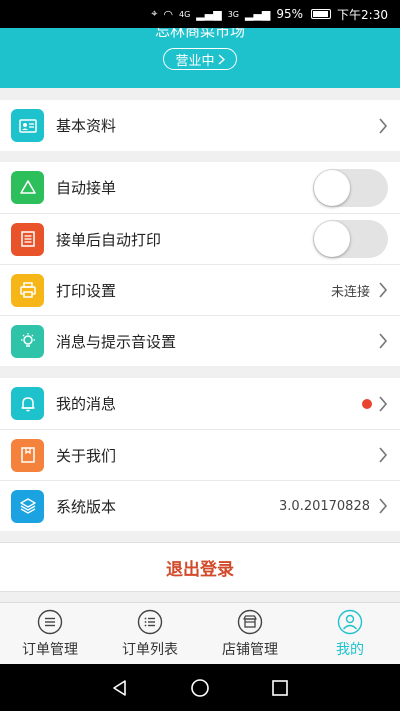 This screenshot has height=711, width=400. Describe the element at coordinates (185, 14) in the screenshot. I see `net-4g-label: 4G` at that location.